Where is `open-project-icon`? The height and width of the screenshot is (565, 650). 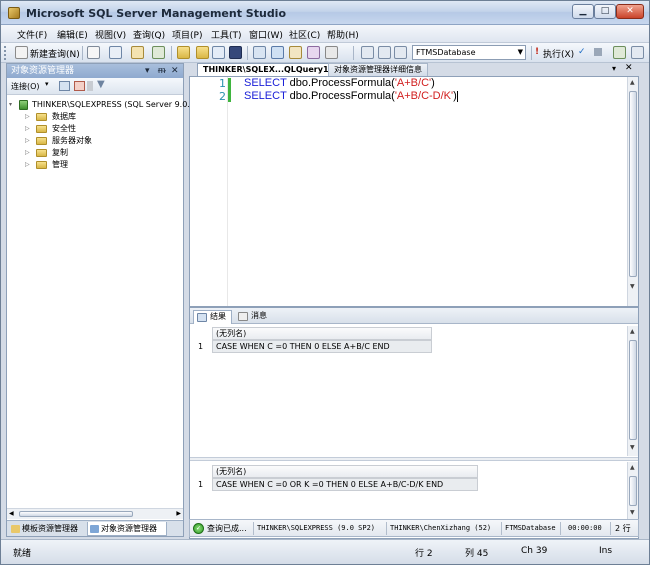 open-project-icon is located at coordinates (202, 52).